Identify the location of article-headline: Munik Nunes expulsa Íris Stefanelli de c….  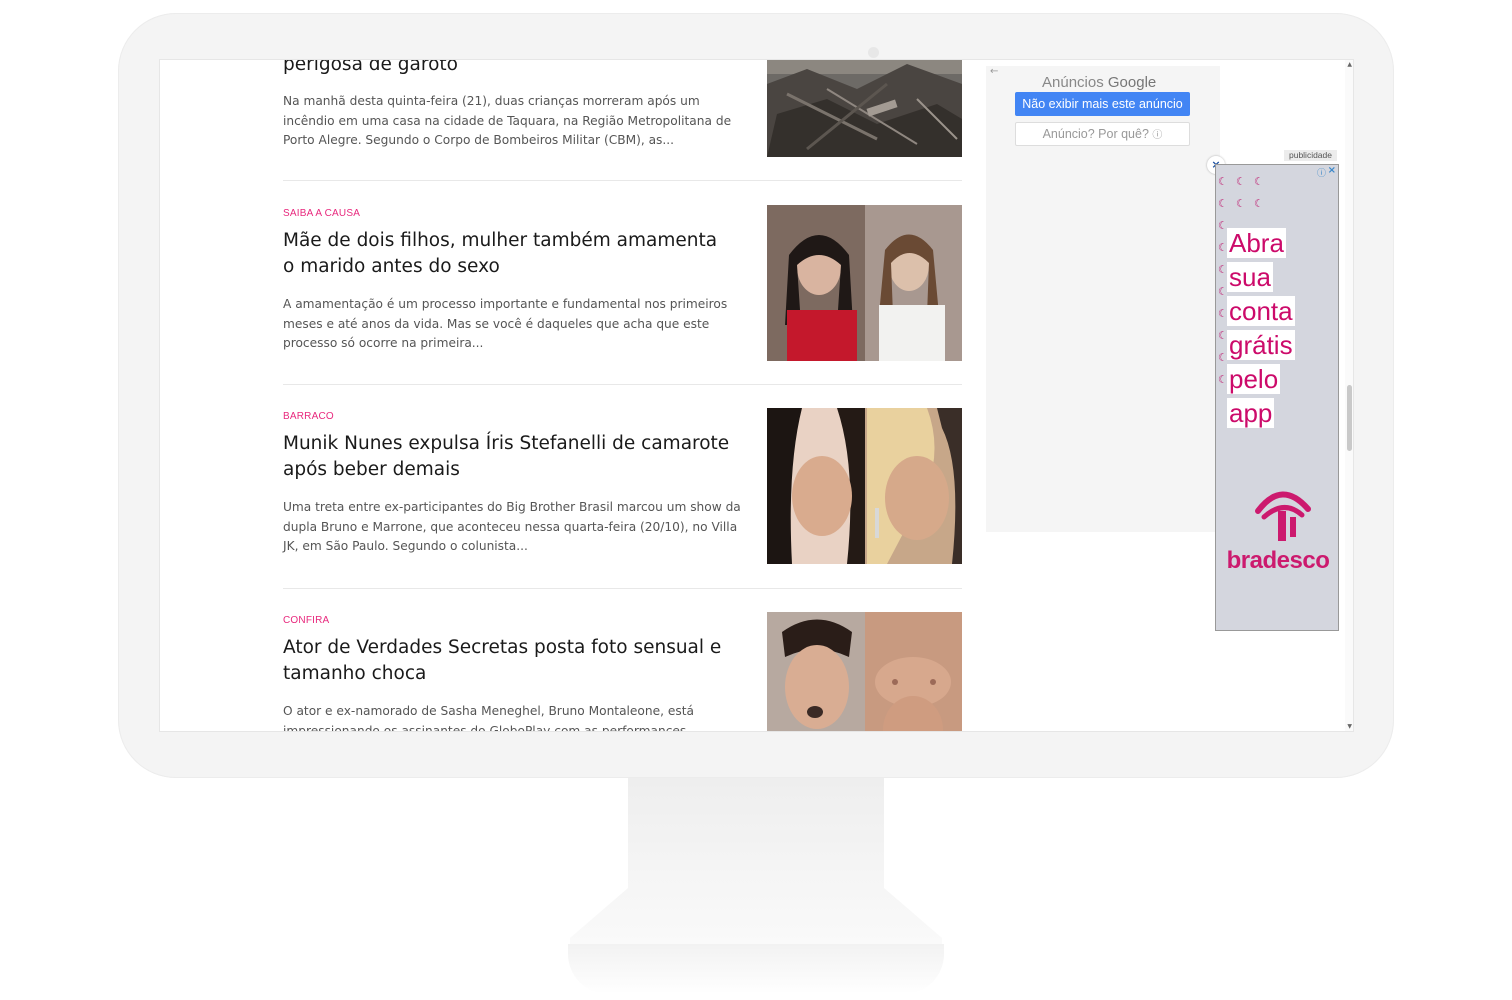
(508, 457).